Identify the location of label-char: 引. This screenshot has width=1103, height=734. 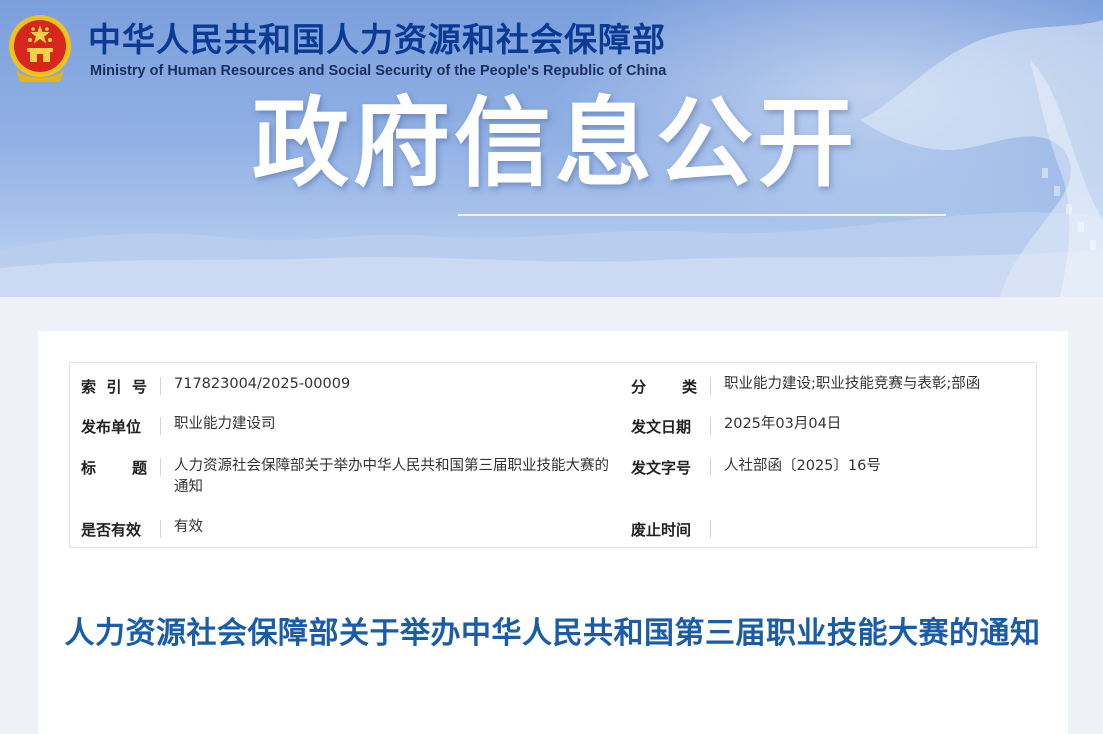
(114, 387).